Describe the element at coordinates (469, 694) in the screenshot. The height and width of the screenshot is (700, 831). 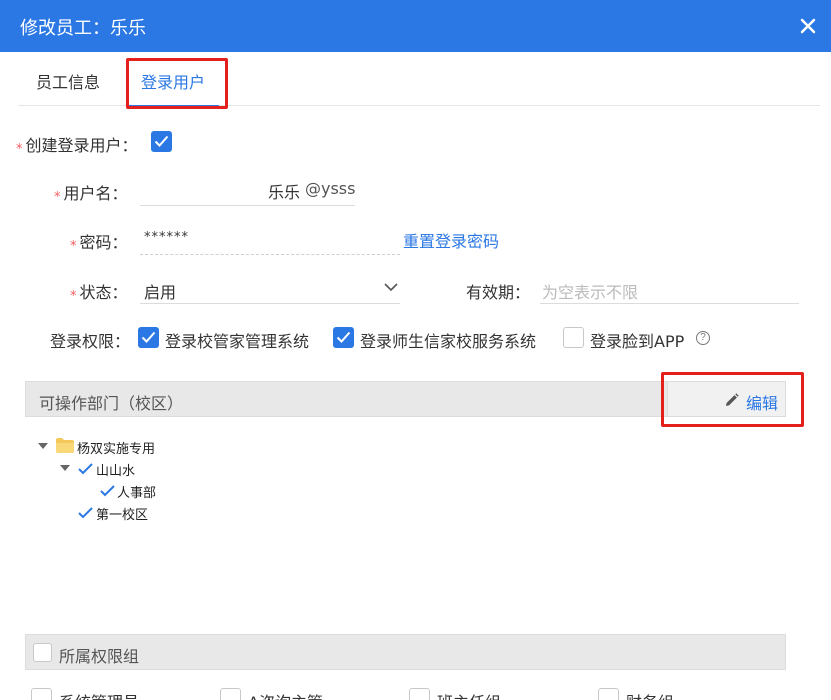
I see `group-label: 班主任组` at that location.